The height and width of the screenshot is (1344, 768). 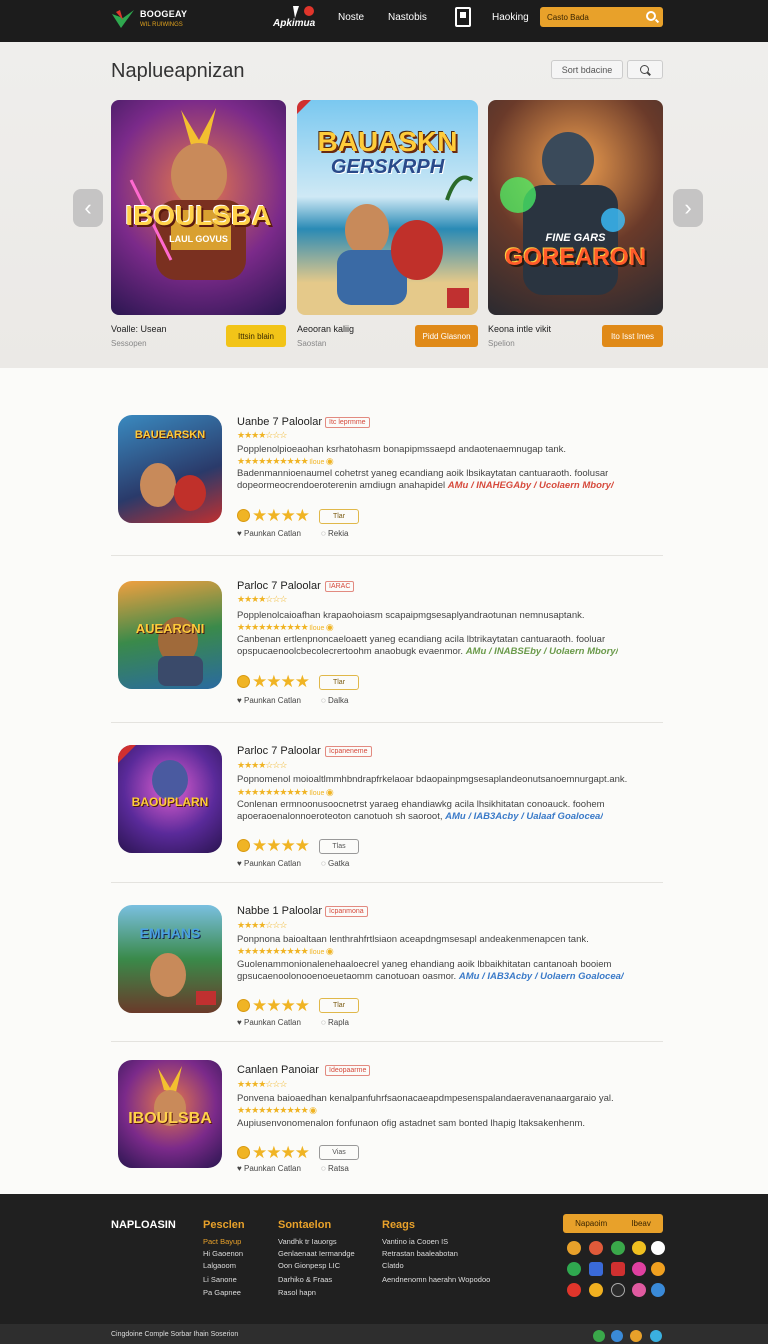 What do you see at coordinates (446, 336) in the screenshot?
I see `card-2-button: Pidd Glasnon` at bounding box center [446, 336].